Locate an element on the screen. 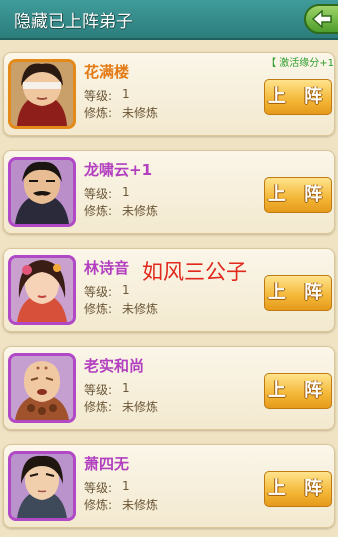  disciple-name: 龙啸云+1 is located at coordinates (118, 170).